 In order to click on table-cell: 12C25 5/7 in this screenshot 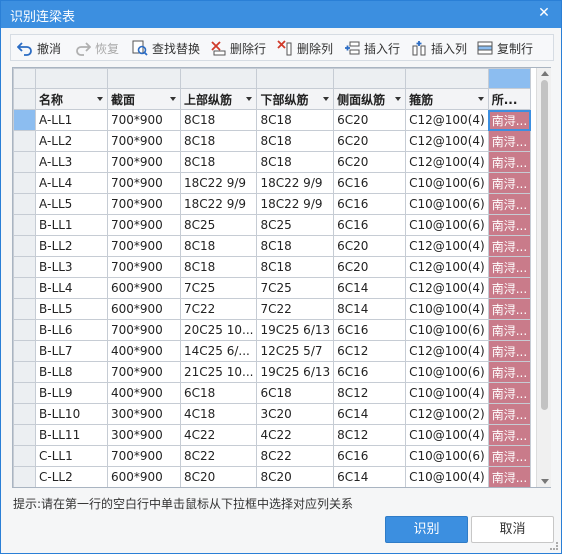, I will do `click(295, 351)`.